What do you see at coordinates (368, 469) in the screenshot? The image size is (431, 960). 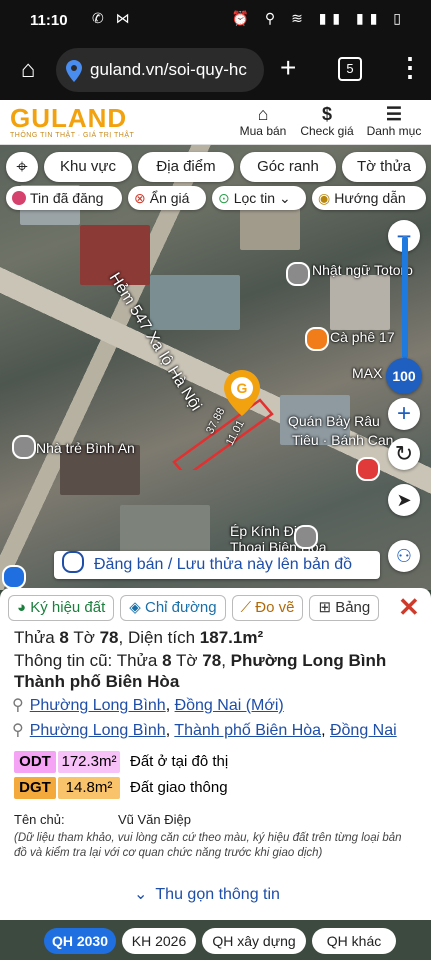 I see `shop-icon` at bounding box center [368, 469].